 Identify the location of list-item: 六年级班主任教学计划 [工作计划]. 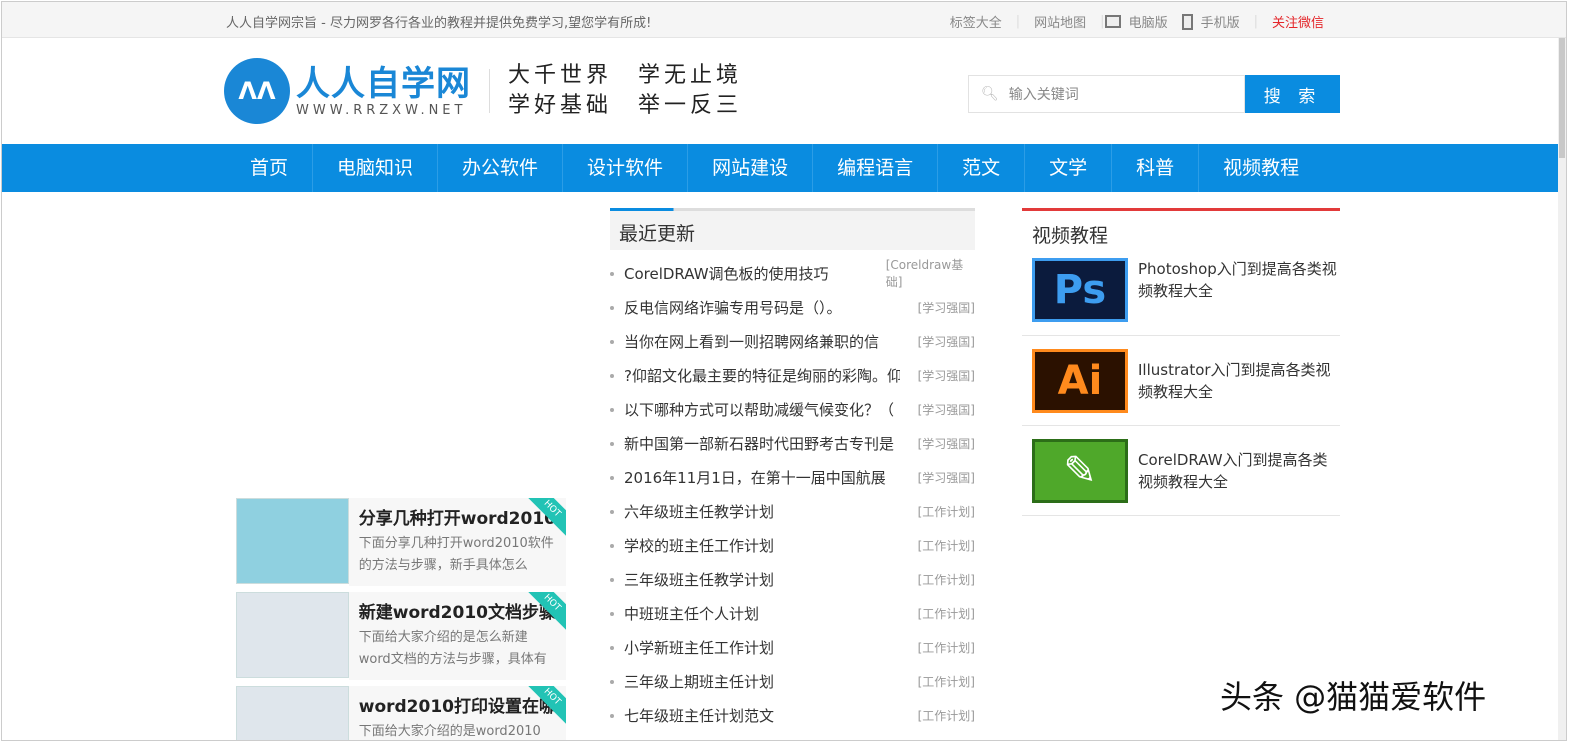
(792, 511).